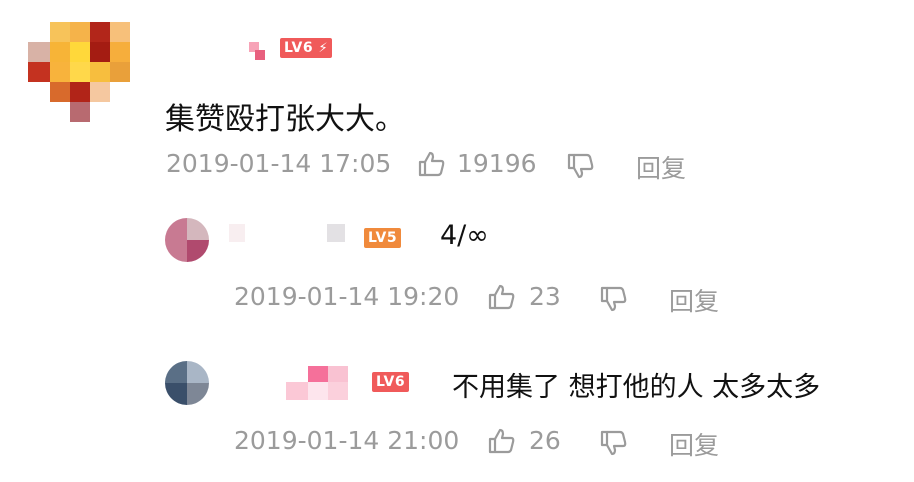 This screenshot has height=482, width=914. Describe the element at coordinates (279, 163) in the screenshot. I see `timestamp: 2019-01-14 17:05` at that location.